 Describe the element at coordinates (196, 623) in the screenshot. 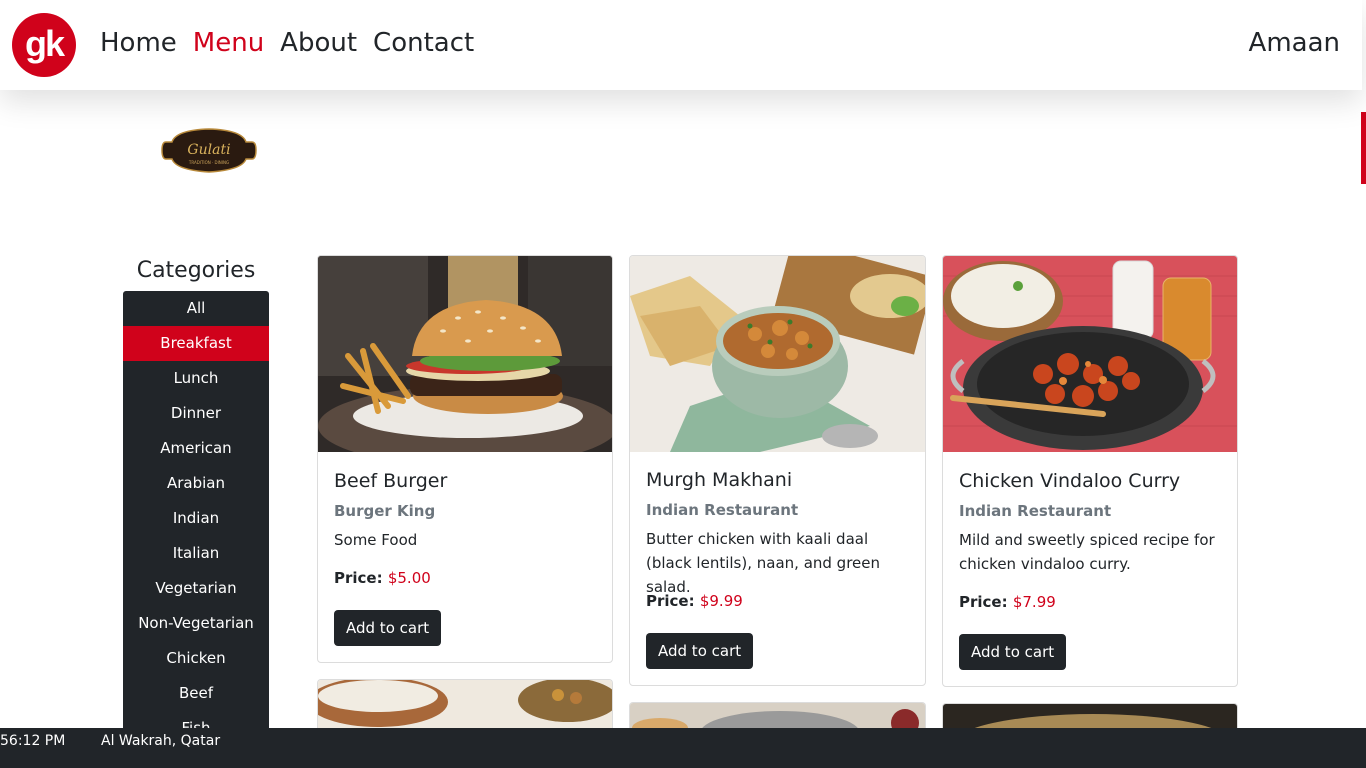

I see `category-non-vegetarian: Non-Vegetarian` at that location.